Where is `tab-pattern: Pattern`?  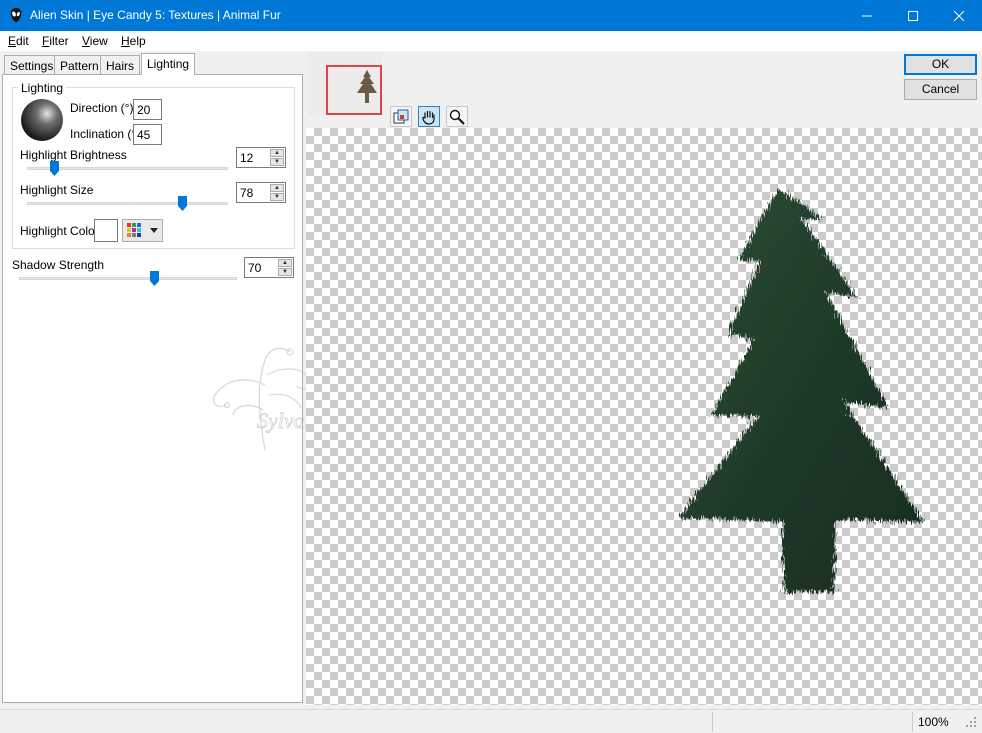 tab-pattern: Pattern is located at coordinates (79, 64).